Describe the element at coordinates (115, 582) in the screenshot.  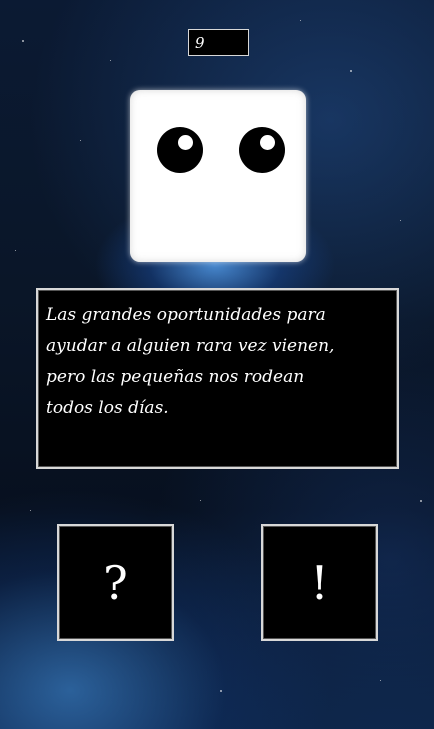
I see `question-button: ?` at that location.